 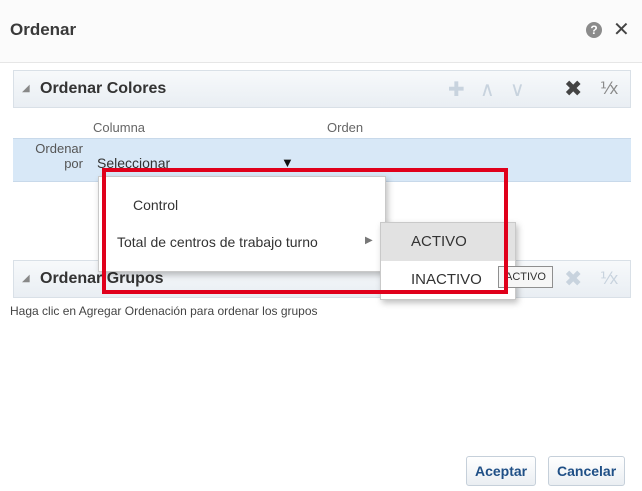 What do you see at coordinates (59, 156) in the screenshot?
I see `sort-by-label: Ordenar por` at bounding box center [59, 156].